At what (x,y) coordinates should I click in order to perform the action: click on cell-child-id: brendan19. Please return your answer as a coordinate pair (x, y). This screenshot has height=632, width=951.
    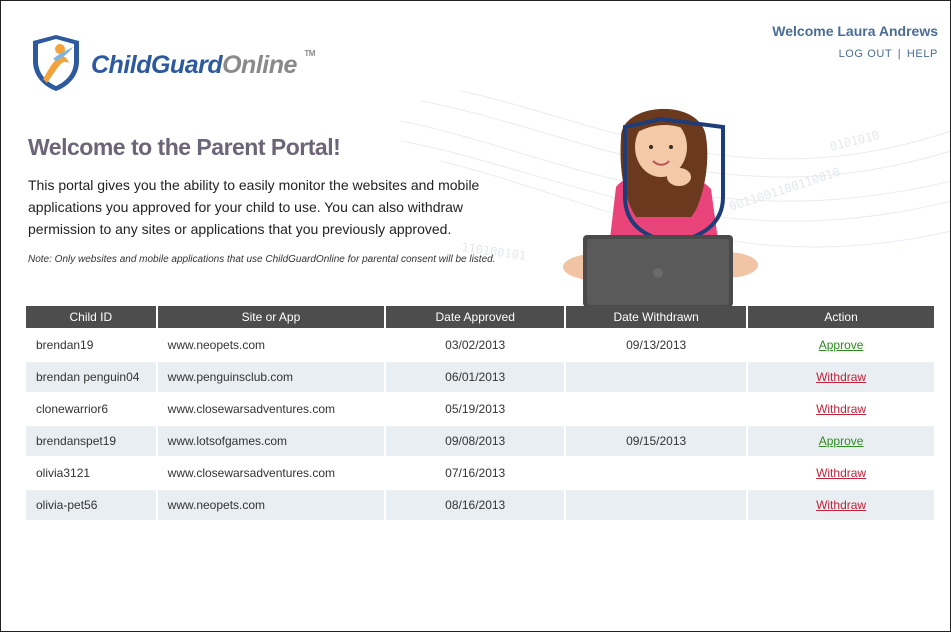
    Looking at the image, I should click on (91, 344).